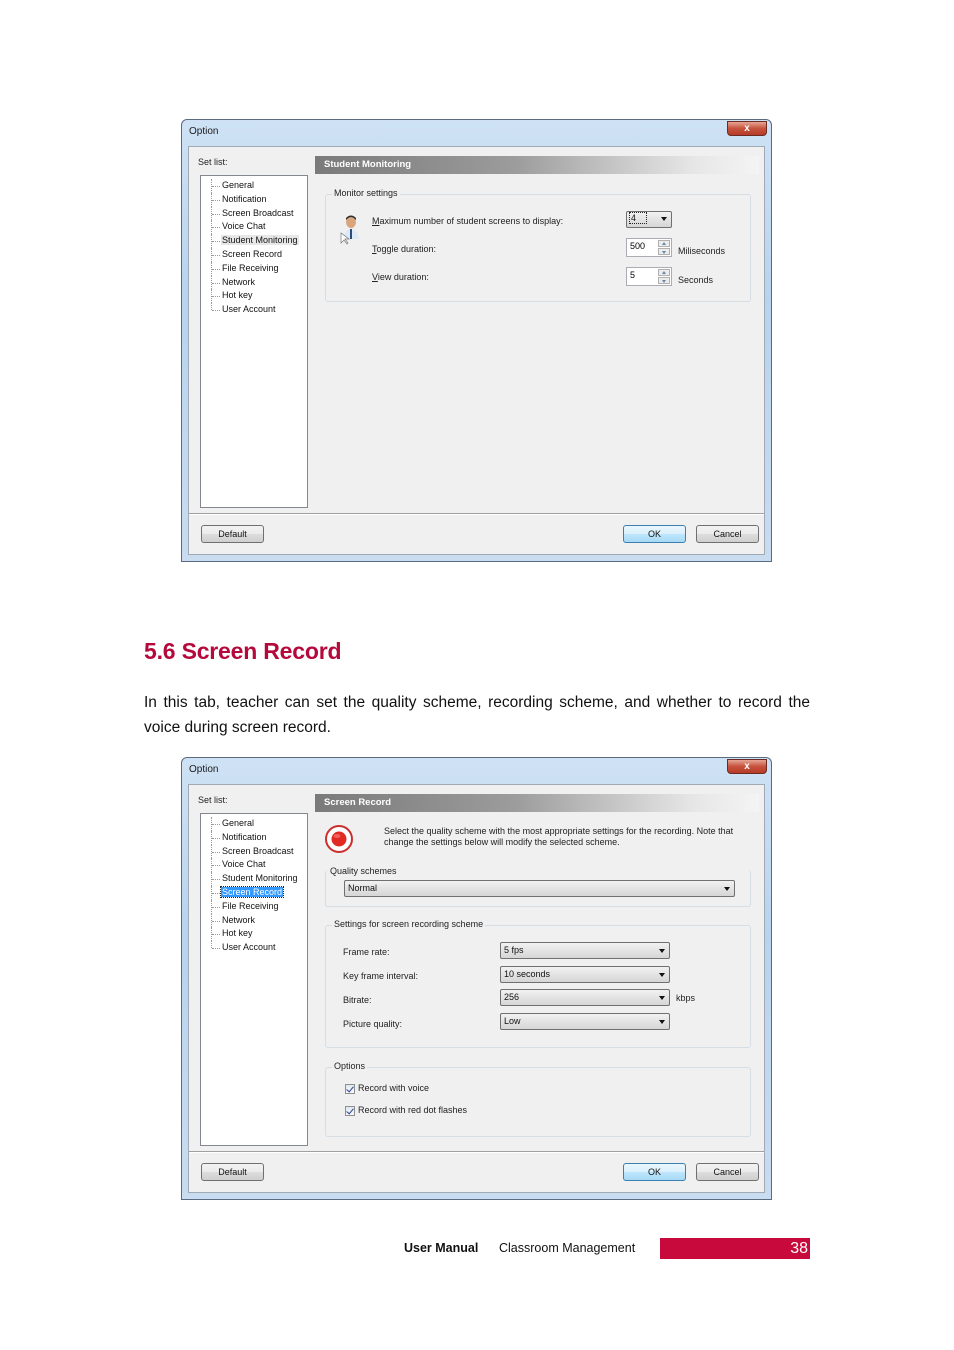 The height and width of the screenshot is (1350, 954). Describe the element at coordinates (237, 933) in the screenshot. I see `tree-item-label: Hot key` at that location.